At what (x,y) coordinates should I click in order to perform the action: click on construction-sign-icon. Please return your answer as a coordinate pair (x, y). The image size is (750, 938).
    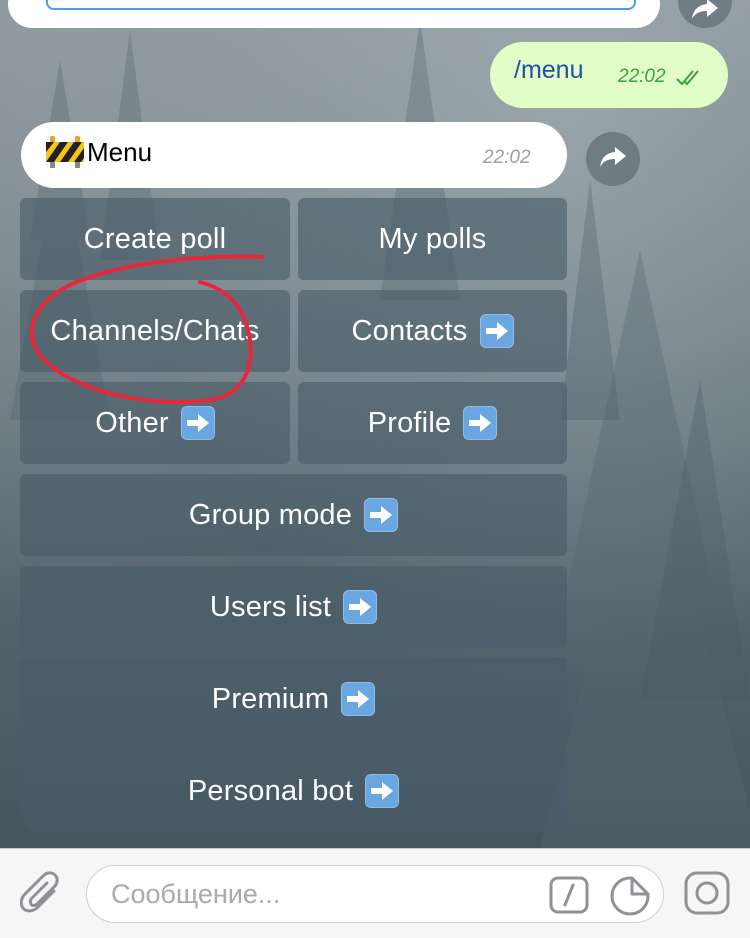
    Looking at the image, I should click on (65, 152).